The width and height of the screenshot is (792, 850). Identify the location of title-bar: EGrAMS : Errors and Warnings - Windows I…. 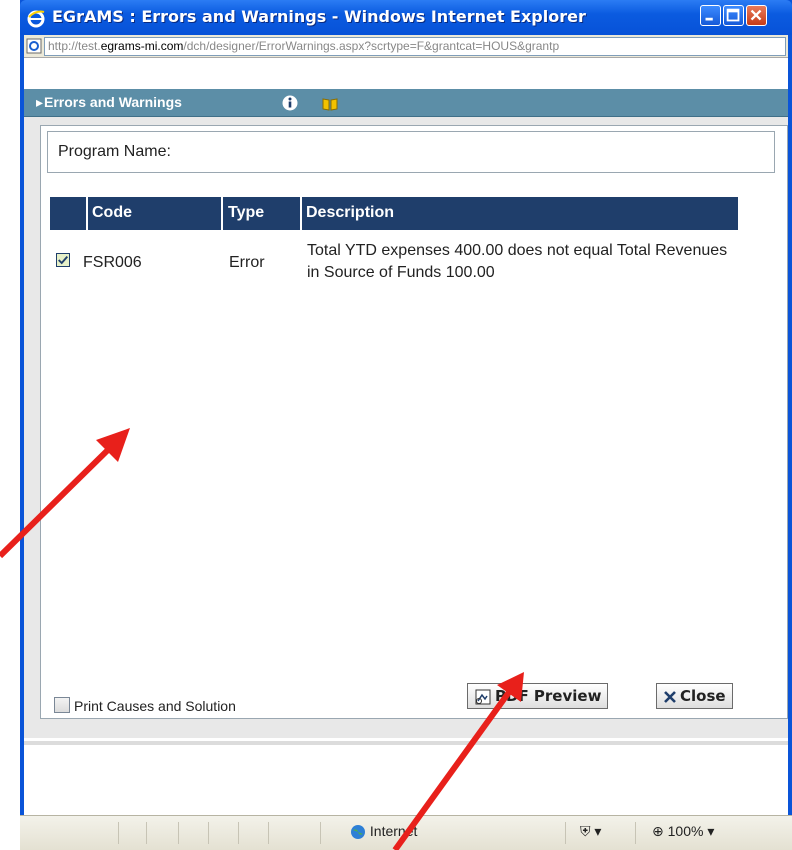
(406, 17).